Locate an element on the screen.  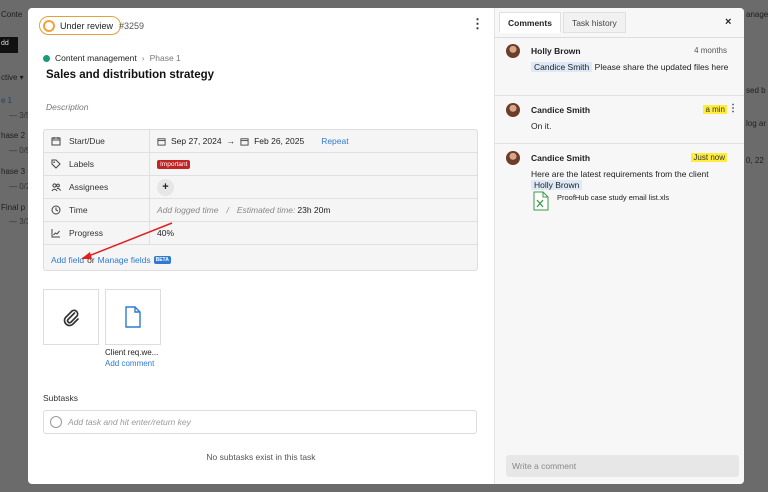
task-title: Sales and distribution strategy is located at coordinates (130, 75).